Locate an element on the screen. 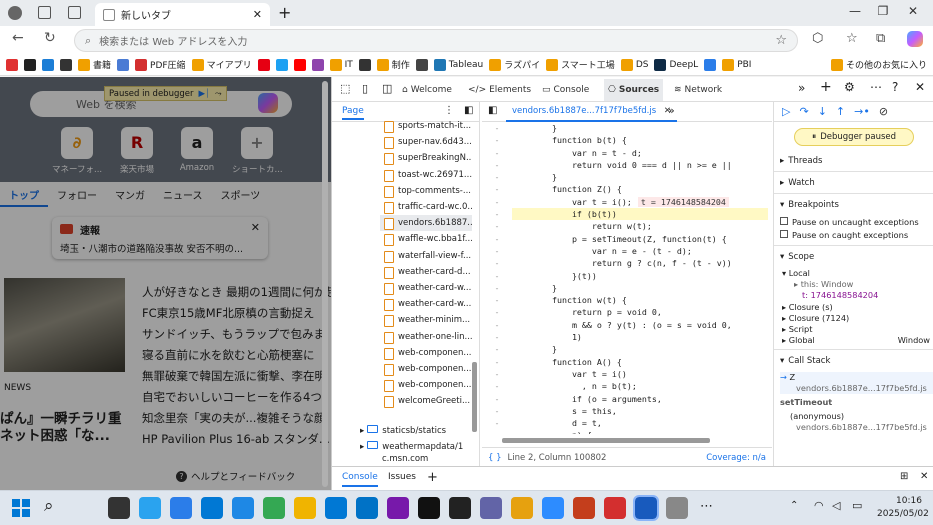 The image size is (933, 525). powerpoint-taskbar-icon is located at coordinates (553, 508).